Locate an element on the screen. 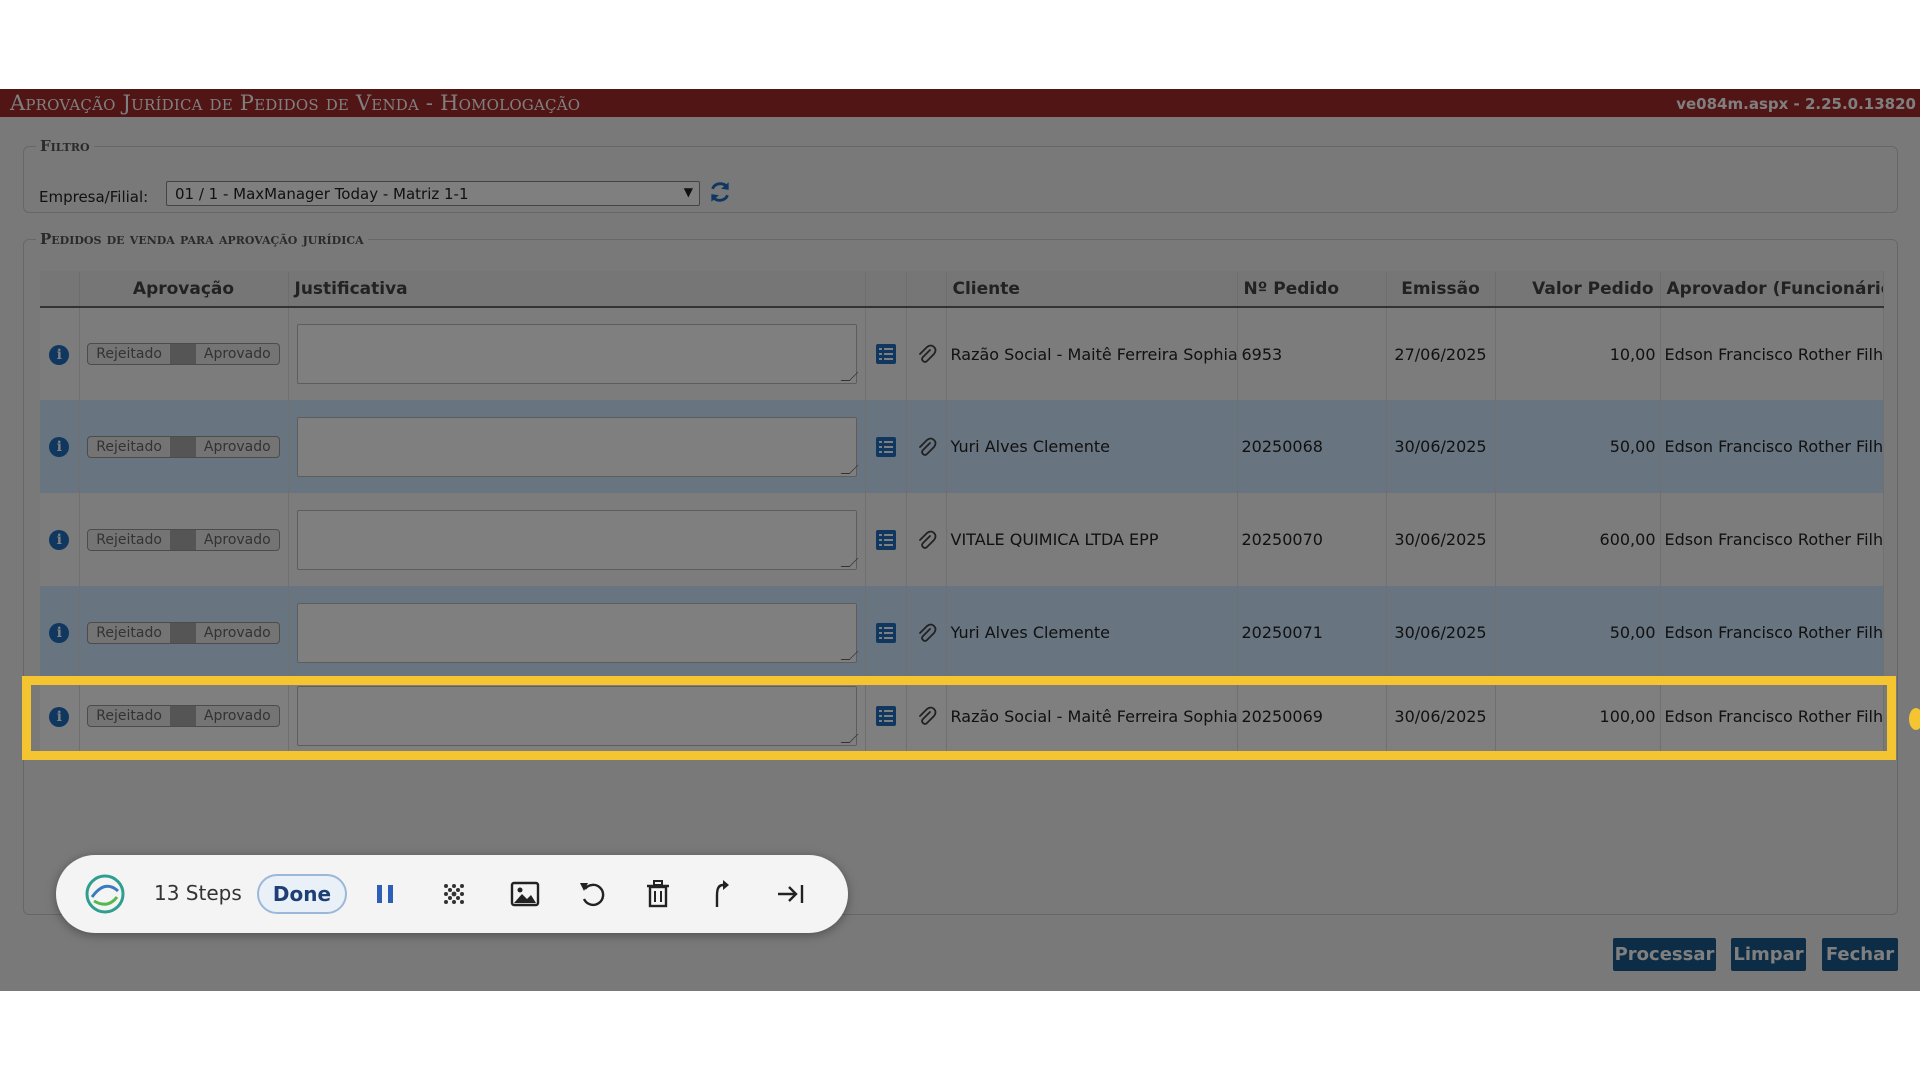 The width and height of the screenshot is (1920, 1080). recorder-toolbar: 13 Steps Done is located at coordinates (452, 894).